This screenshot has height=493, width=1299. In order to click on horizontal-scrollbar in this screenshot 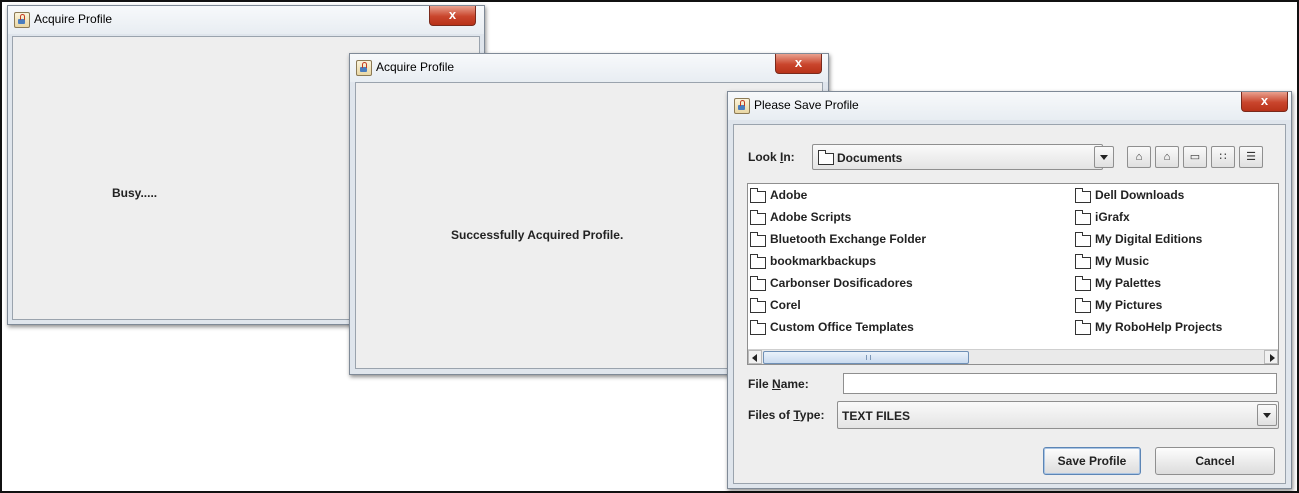, I will do `click(1013, 356)`.